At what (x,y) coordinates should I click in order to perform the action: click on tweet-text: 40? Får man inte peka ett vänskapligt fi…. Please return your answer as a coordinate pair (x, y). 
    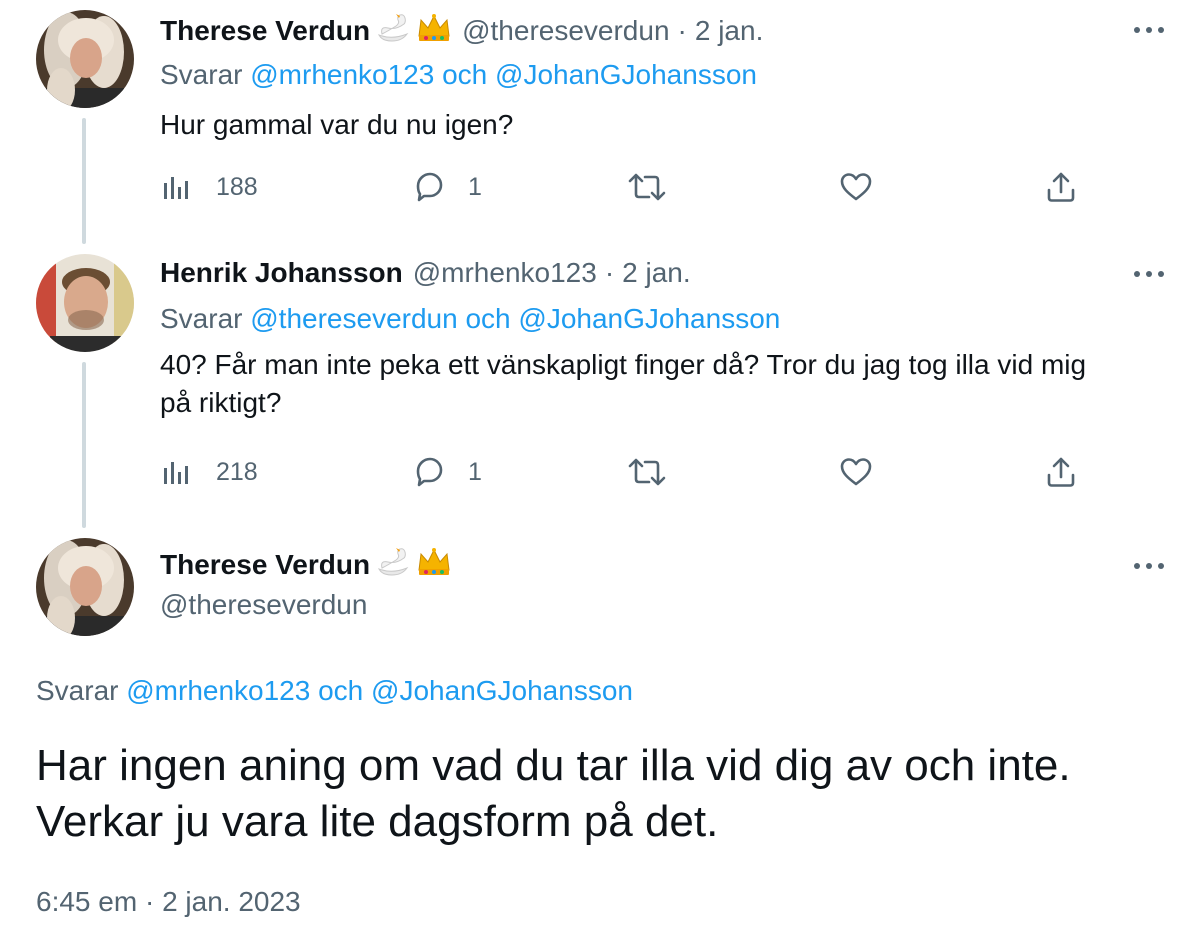
    Looking at the image, I should click on (665, 384).